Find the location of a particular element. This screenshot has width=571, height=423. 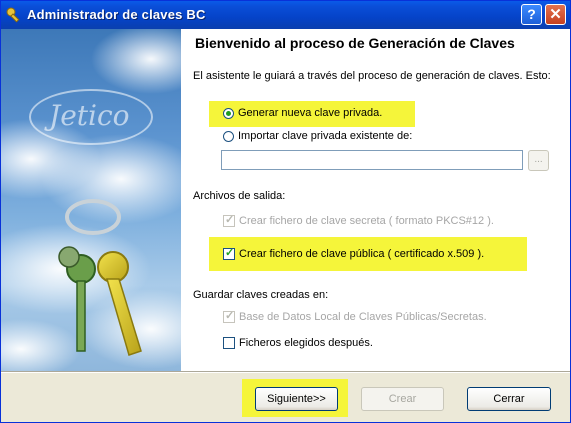

import-key-radio-circle is located at coordinates (228, 136).